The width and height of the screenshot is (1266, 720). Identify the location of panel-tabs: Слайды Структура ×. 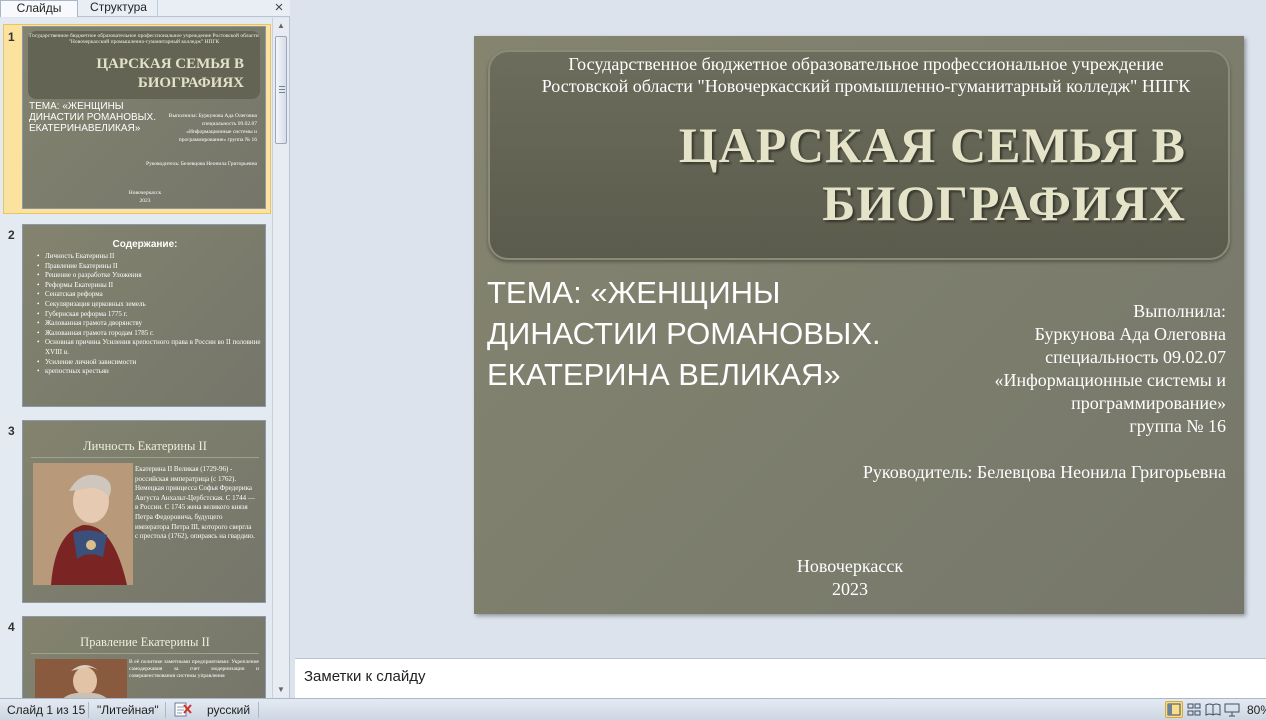
(145, 8).